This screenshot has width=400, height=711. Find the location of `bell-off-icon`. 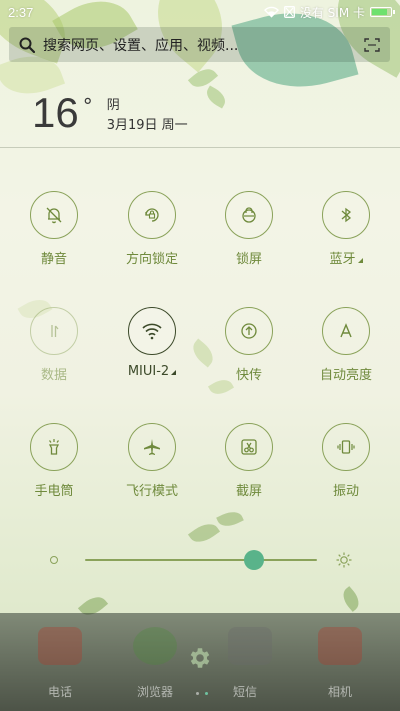

bell-off-icon is located at coordinates (54, 215).